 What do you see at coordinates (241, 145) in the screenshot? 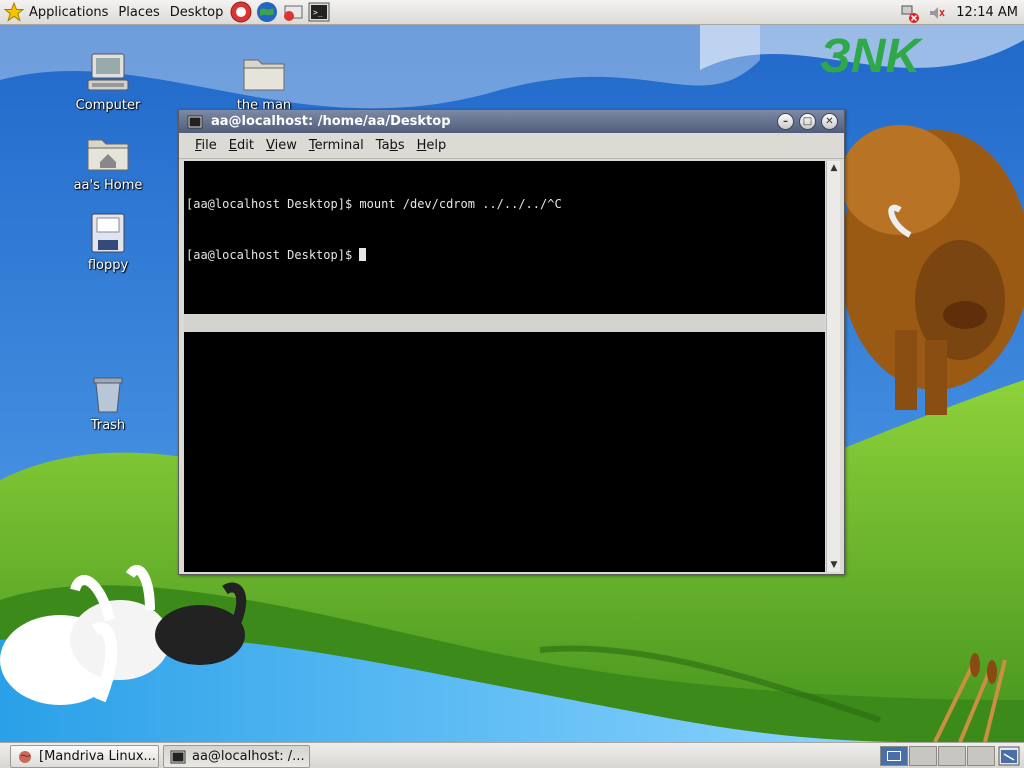
I see `menu-edit: Edit` at bounding box center [241, 145].